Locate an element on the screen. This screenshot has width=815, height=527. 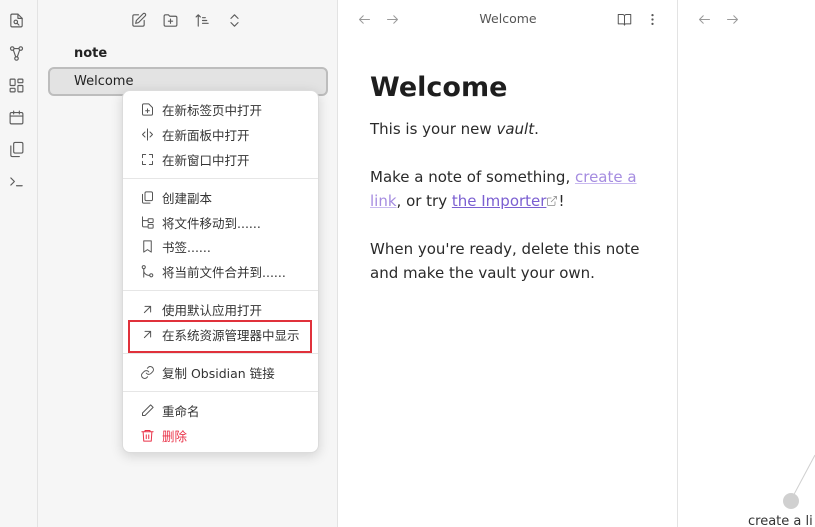
bookmark-icon is located at coordinates (147, 246).